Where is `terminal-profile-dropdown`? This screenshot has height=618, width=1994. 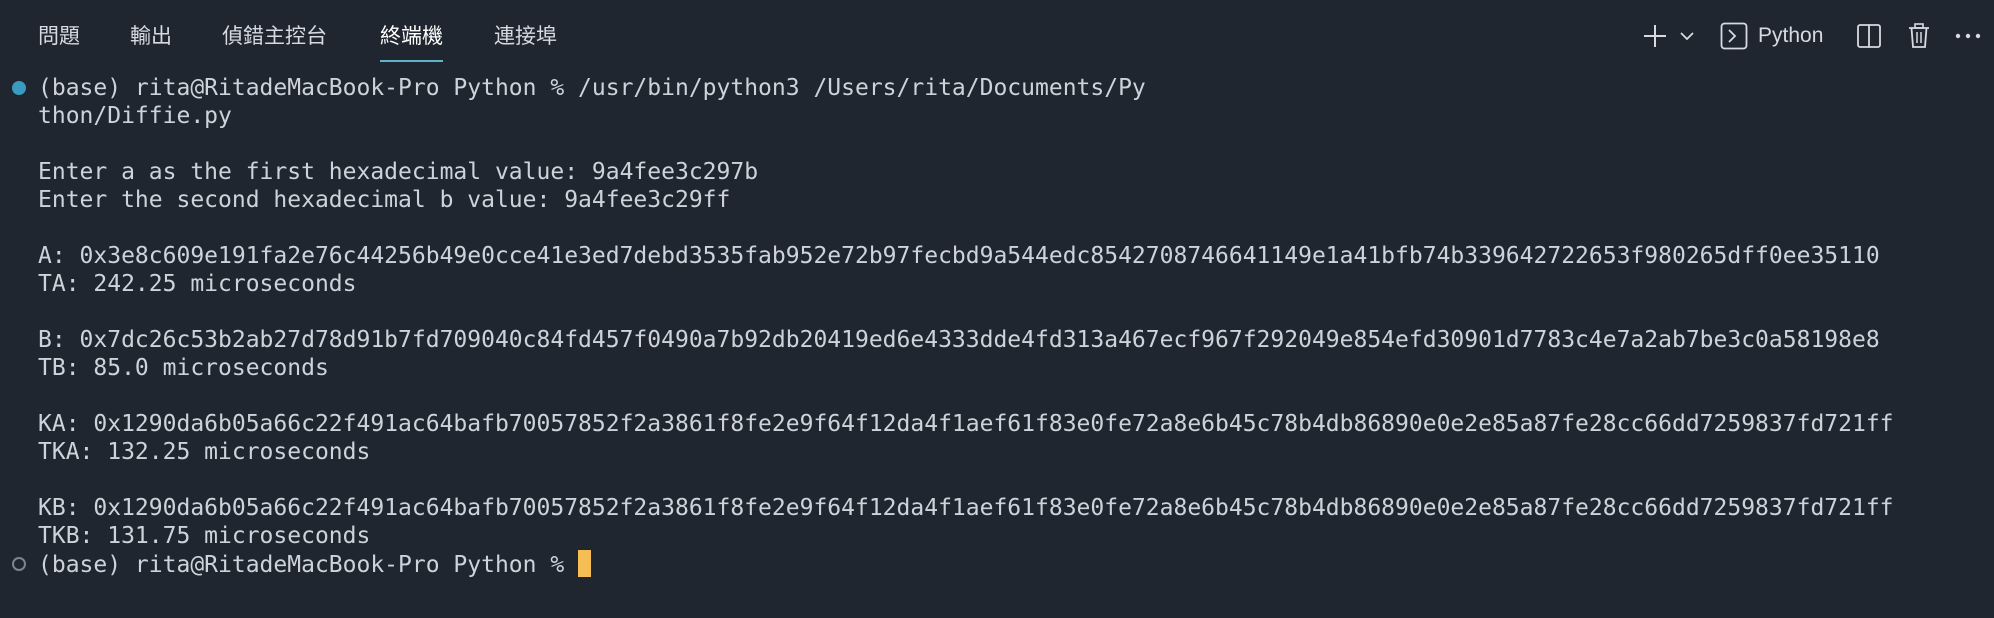 terminal-profile-dropdown is located at coordinates (1687, 36).